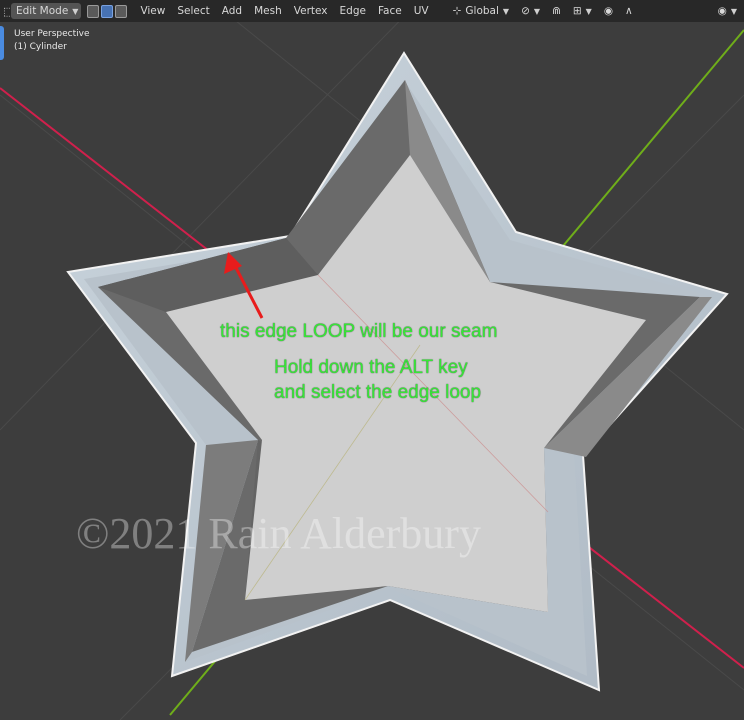 The width and height of the screenshot is (744, 720). What do you see at coordinates (152, 11) in the screenshot?
I see `menu-view: View` at bounding box center [152, 11].